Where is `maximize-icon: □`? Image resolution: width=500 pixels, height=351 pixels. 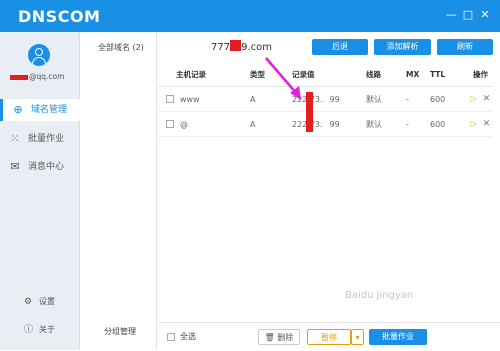
maximize-icon: □ is located at coordinates (468, 15).